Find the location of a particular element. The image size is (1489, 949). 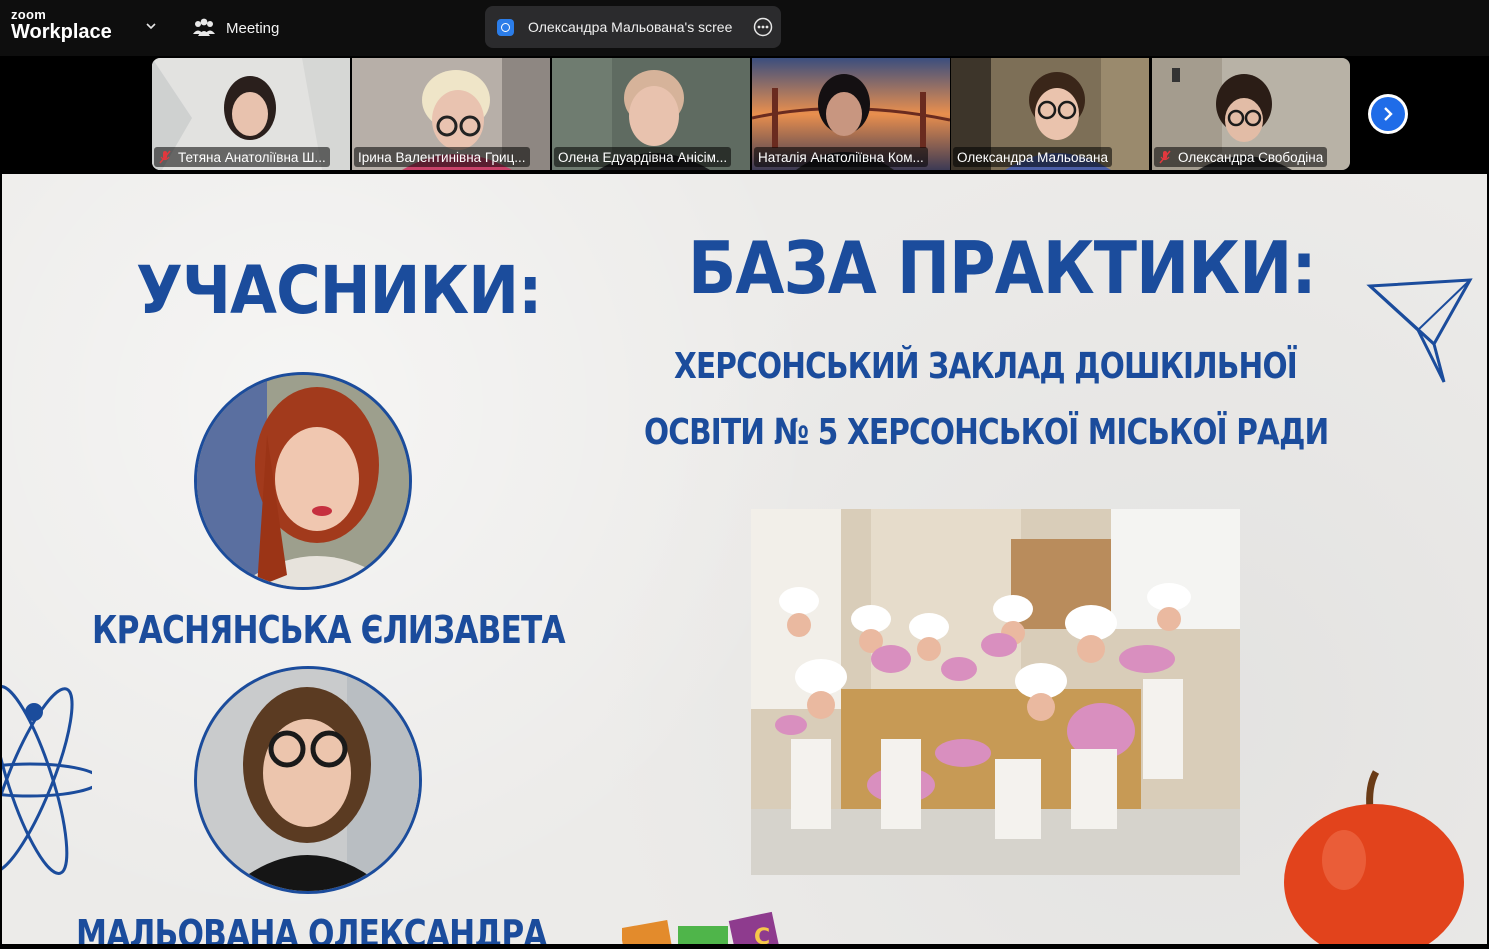

meeting-menu: Meeting is located at coordinates (235, 28).